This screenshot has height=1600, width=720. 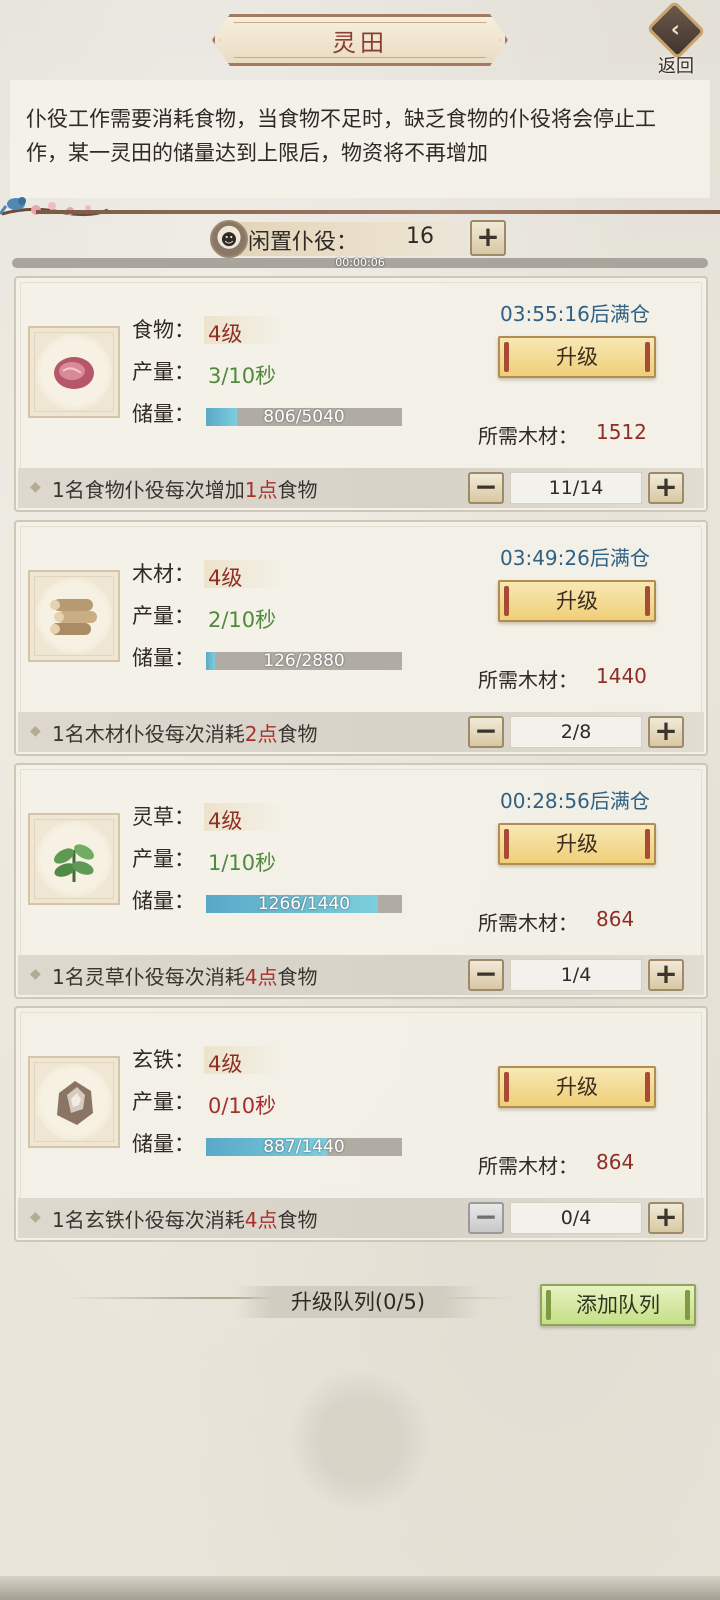 I want to click on storage-bar: 887/1440, so click(x=304, y=1147).